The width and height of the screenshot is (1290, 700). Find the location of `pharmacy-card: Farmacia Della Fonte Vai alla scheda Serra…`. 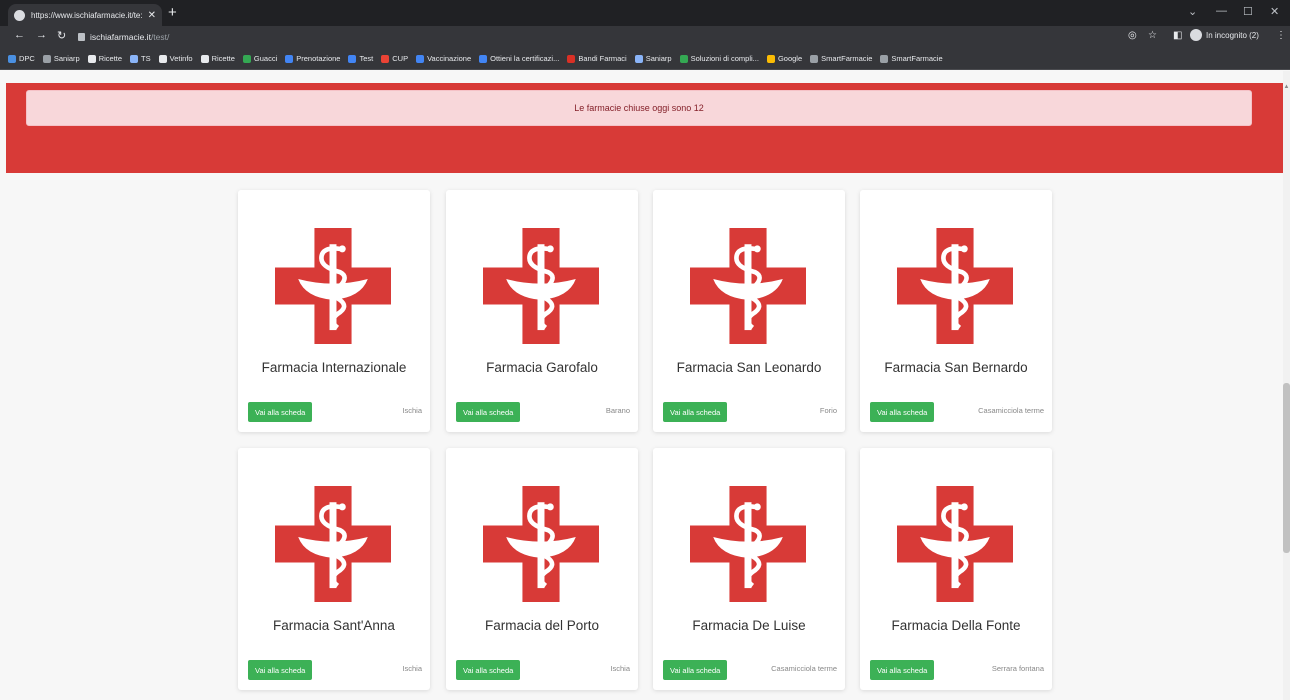

pharmacy-card: Farmacia Della Fonte Vai alla scheda Serra… is located at coordinates (956, 569).